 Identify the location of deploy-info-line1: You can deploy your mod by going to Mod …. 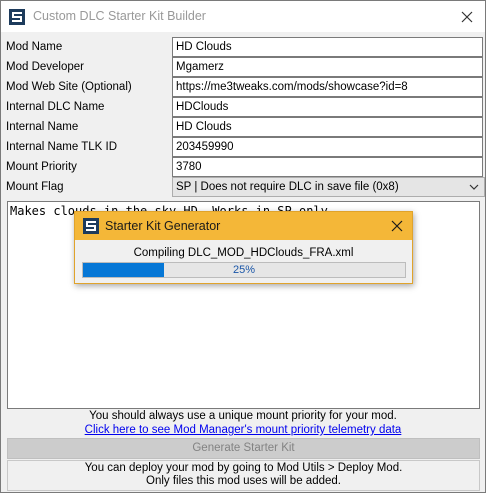
(243, 468).